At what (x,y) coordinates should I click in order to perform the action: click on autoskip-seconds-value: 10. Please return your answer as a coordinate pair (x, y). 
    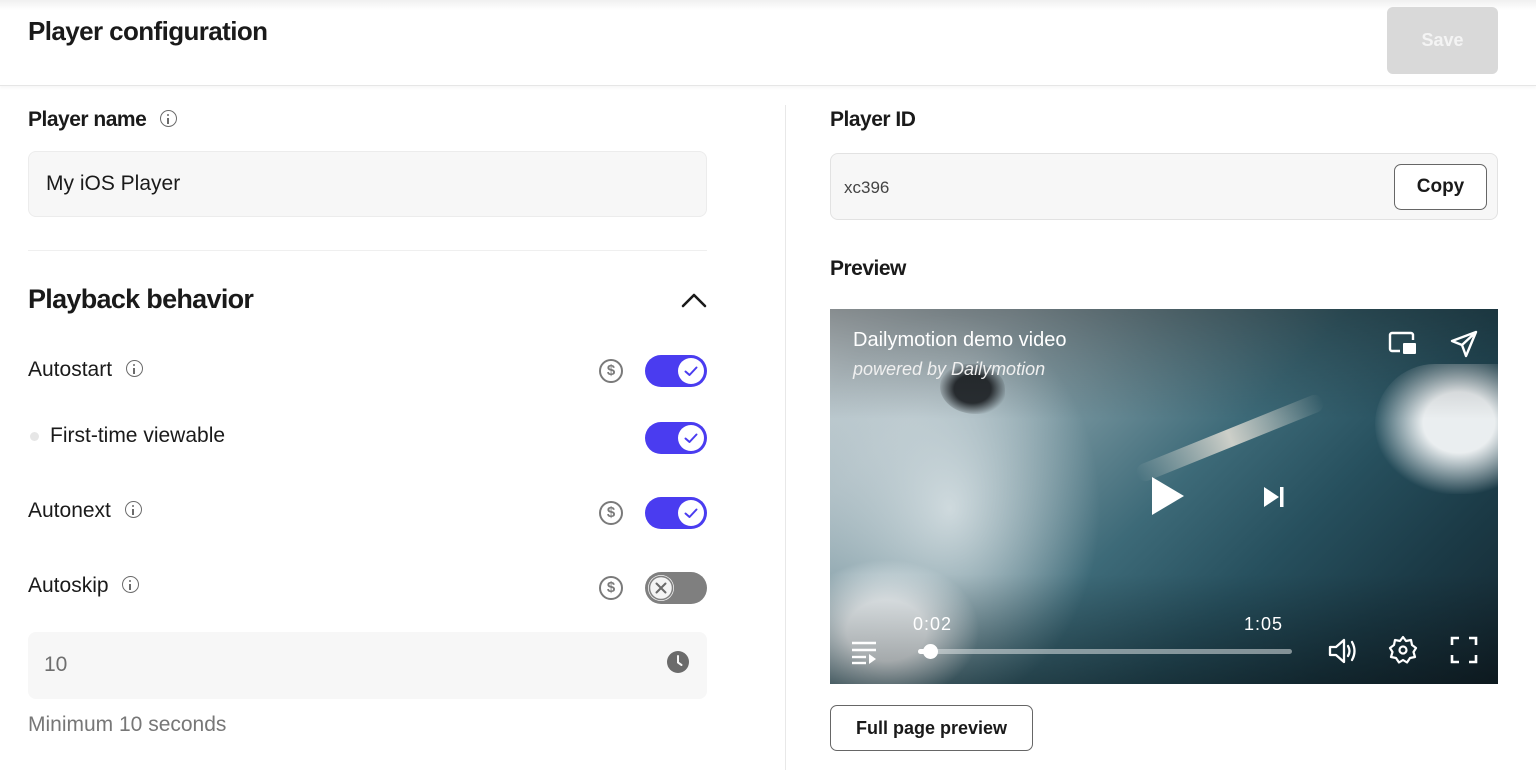
    Looking at the image, I should click on (56, 664).